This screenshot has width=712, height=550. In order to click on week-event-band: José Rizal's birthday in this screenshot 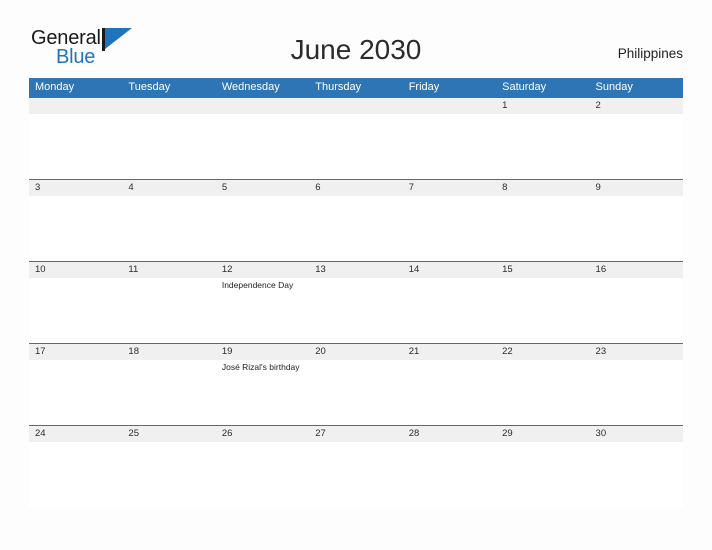, I will do `click(356, 392)`.